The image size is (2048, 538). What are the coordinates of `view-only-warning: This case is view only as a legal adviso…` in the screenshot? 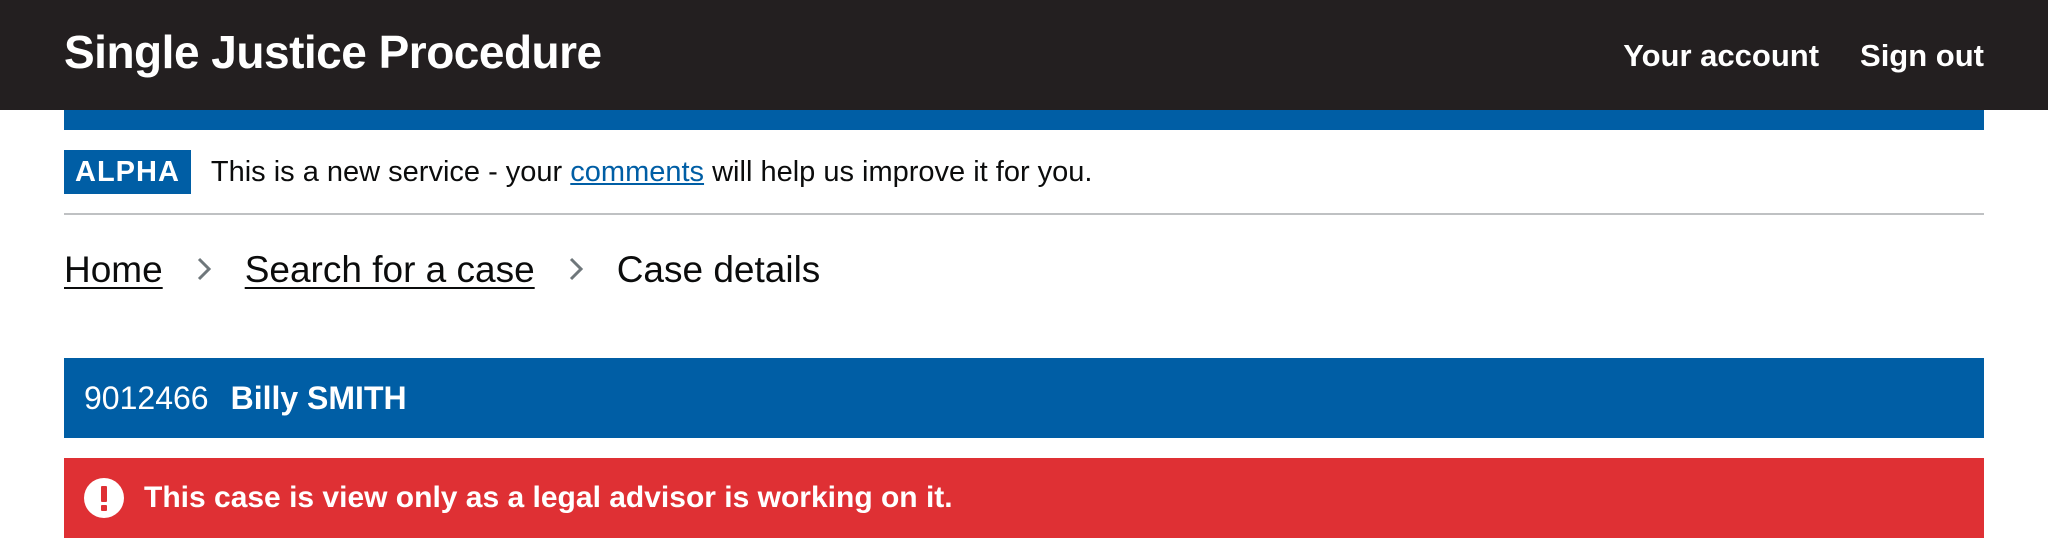 It's located at (1024, 498).